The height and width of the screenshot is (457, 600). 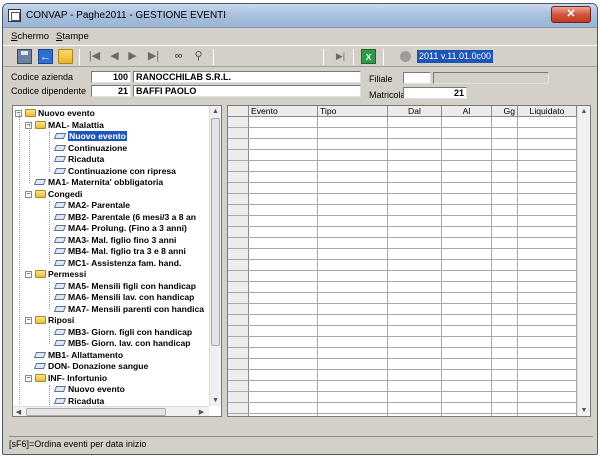 What do you see at coordinates (571, 14) in the screenshot?
I see `close-button: ✕` at bounding box center [571, 14].